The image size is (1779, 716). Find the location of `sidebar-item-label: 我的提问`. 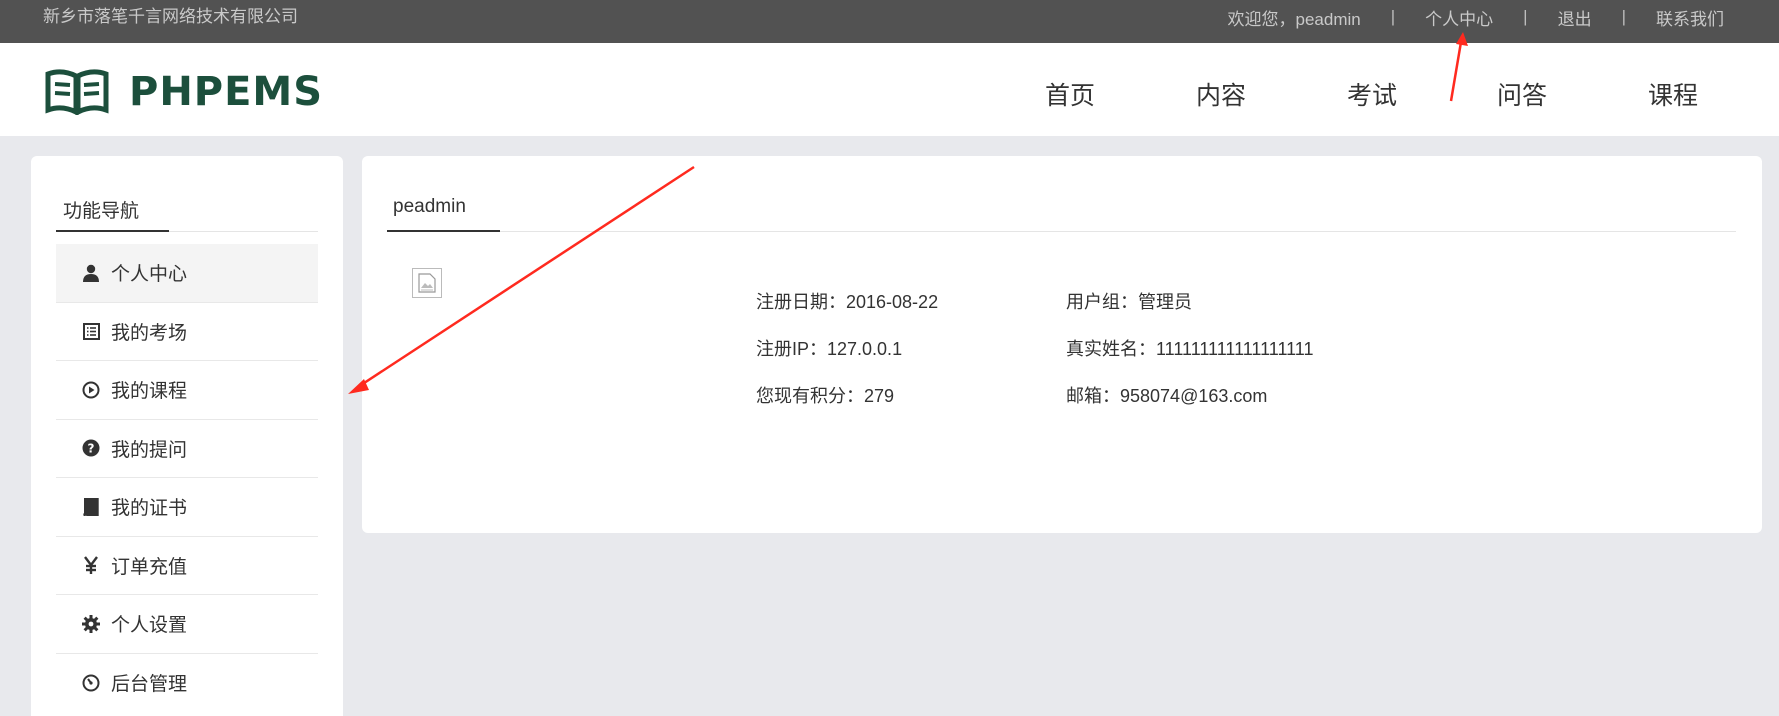

sidebar-item-label: 我的提问 is located at coordinates (149, 450).